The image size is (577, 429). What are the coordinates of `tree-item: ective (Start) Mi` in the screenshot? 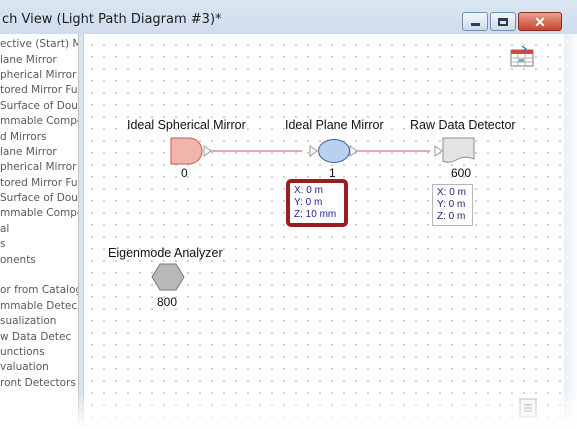 It's located at (39, 44).